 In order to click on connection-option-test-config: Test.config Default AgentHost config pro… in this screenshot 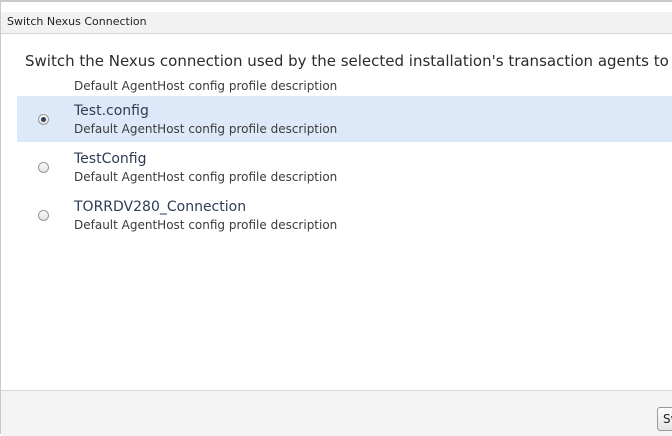, I will do `click(344, 119)`.